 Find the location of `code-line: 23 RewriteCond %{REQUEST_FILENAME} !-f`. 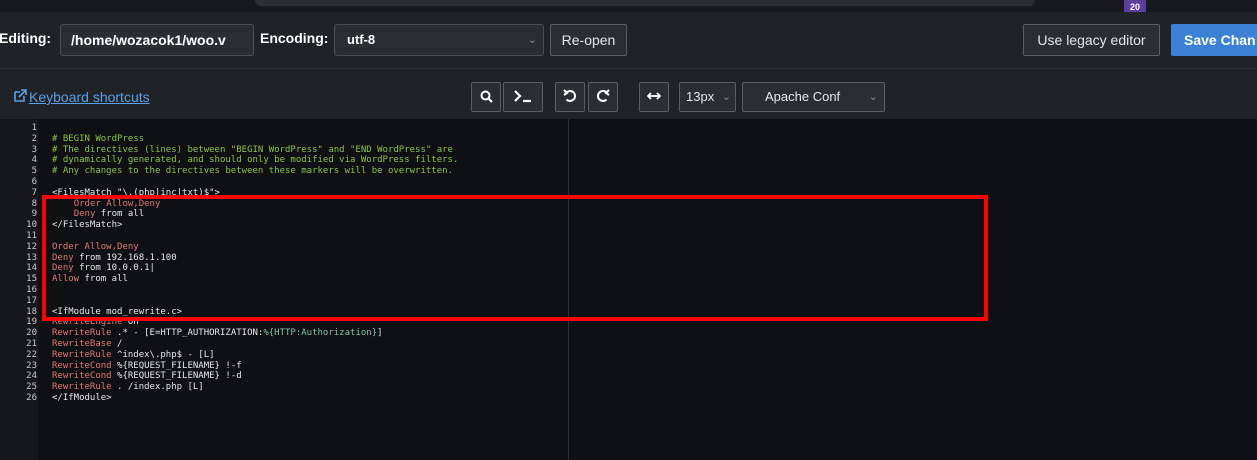

code-line: 23 RewriteCond %{REQUEST_FILENAME} !-f is located at coordinates (628, 366).